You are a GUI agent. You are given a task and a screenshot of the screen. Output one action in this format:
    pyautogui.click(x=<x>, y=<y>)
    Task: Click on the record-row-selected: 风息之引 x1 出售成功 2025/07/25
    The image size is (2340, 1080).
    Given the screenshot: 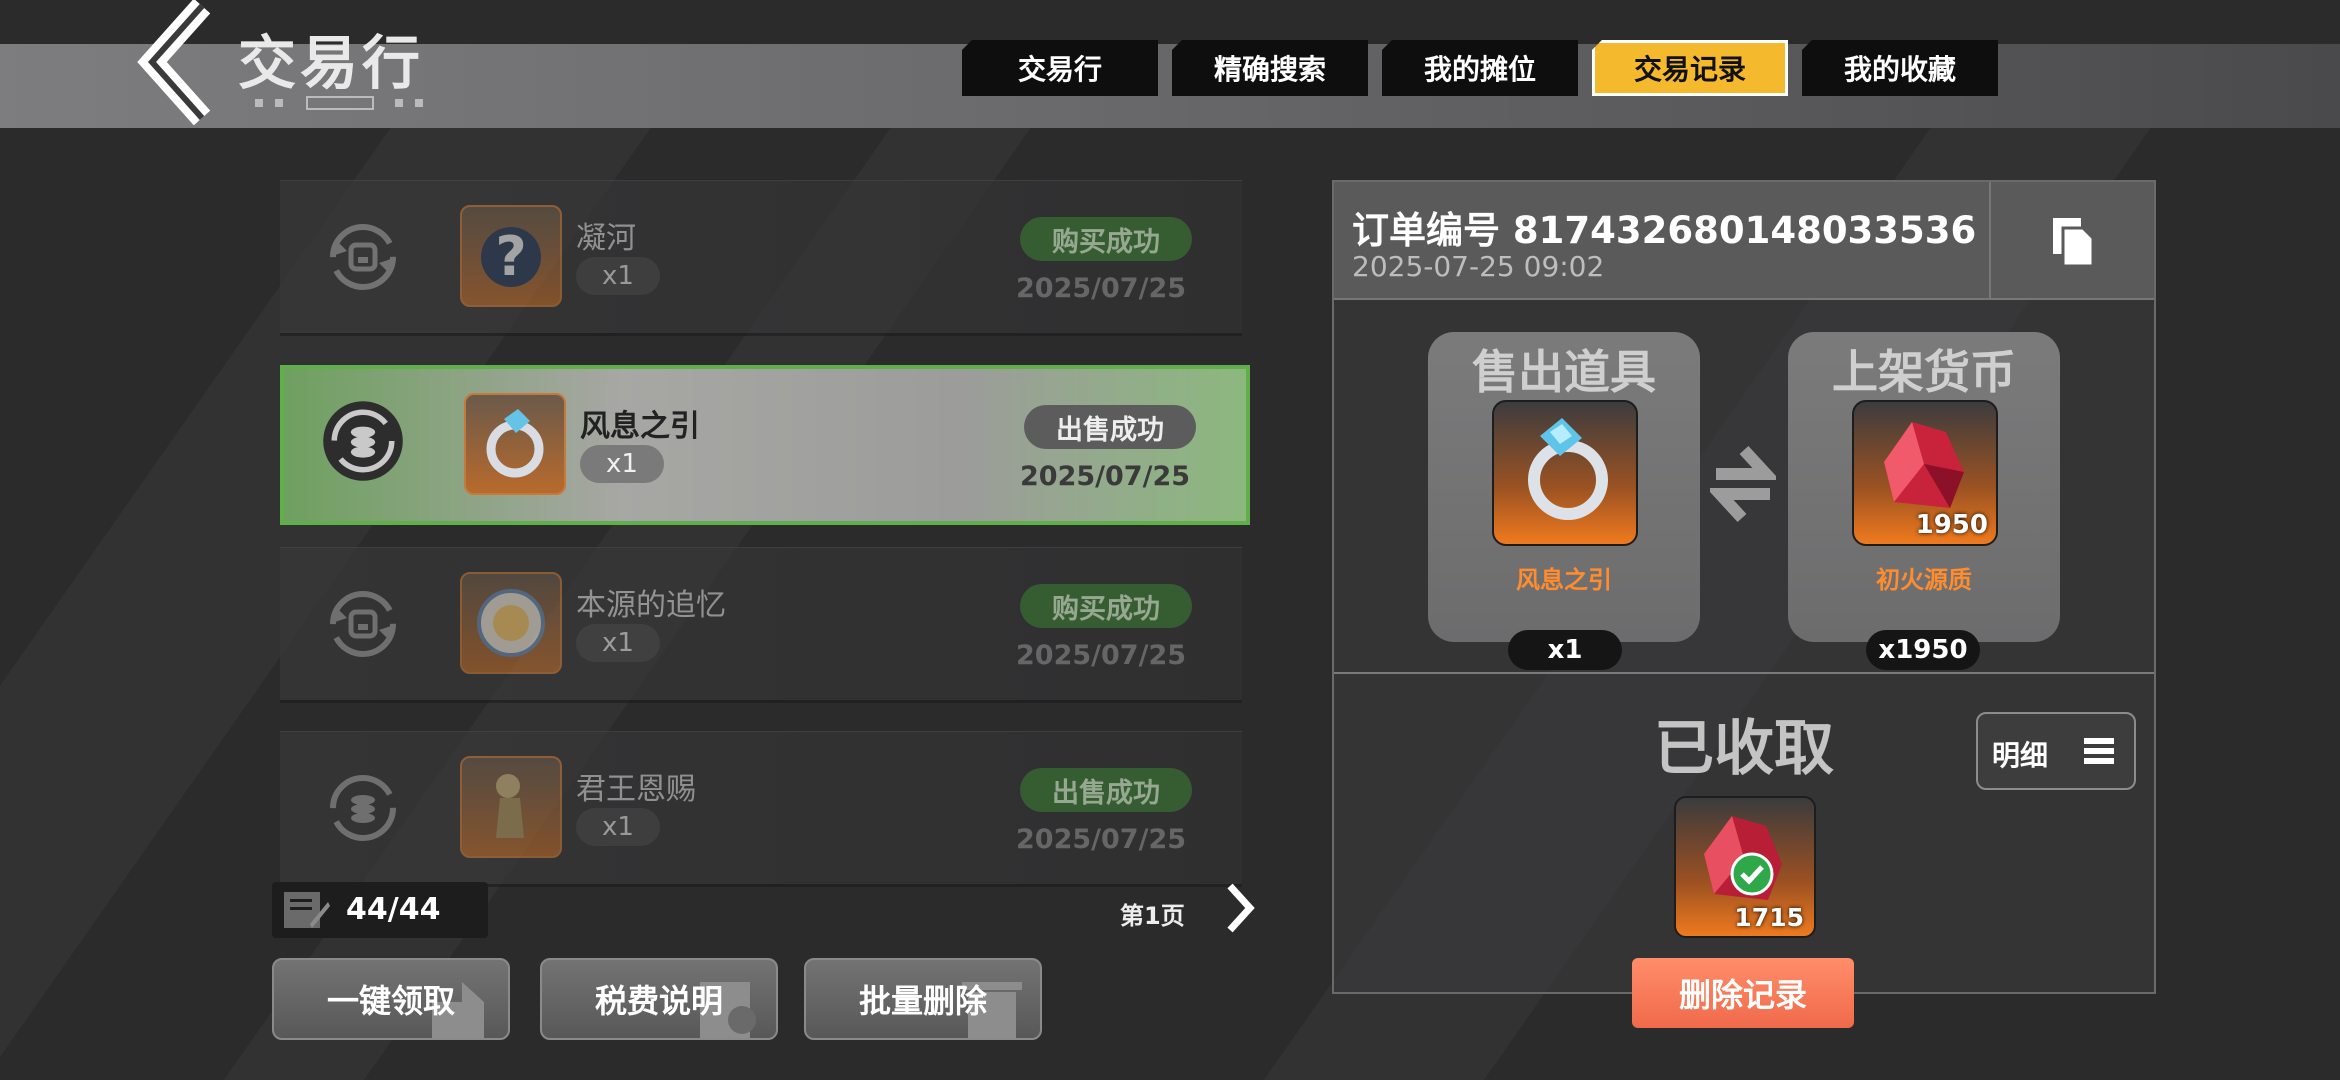 What is the action you would take?
    pyautogui.click(x=765, y=445)
    